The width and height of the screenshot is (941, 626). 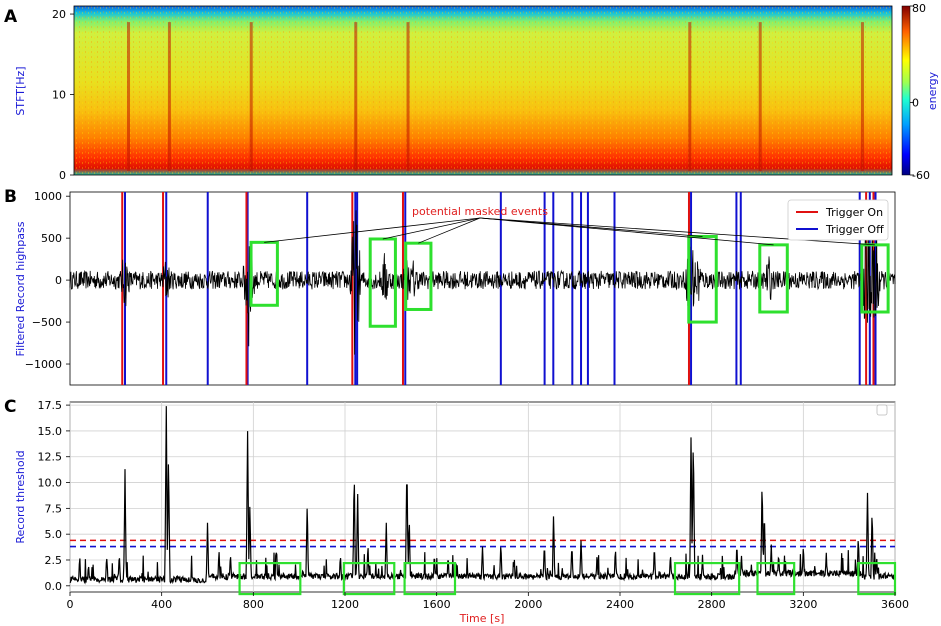 What do you see at coordinates (47, 280) in the screenshot?
I see `panel-b-yticks: 1000 500 0 −500 −1000` at bounding box center [47, 280].